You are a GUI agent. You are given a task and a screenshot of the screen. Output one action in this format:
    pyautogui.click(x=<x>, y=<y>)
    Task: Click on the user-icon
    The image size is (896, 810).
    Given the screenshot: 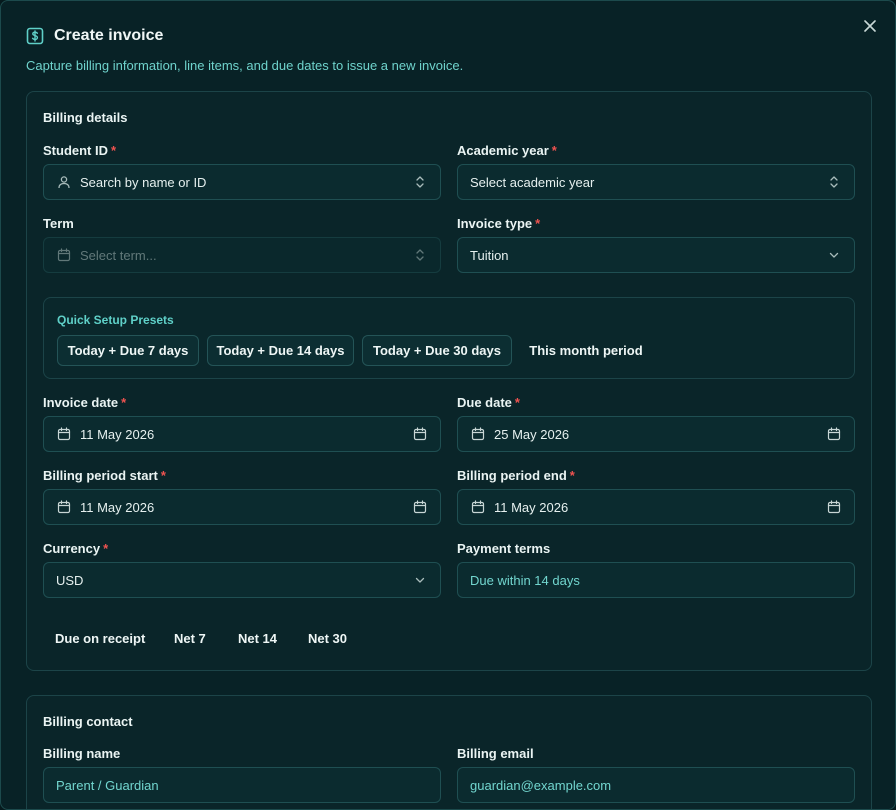 What is the action you would take?
    pyautogui.click(x=64, y=182)
    